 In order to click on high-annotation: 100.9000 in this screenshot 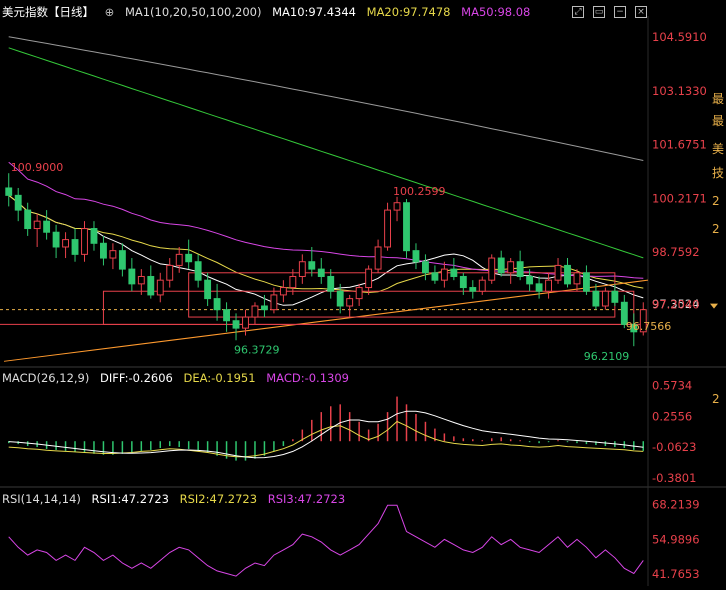, I will do `click(37, 167)`.